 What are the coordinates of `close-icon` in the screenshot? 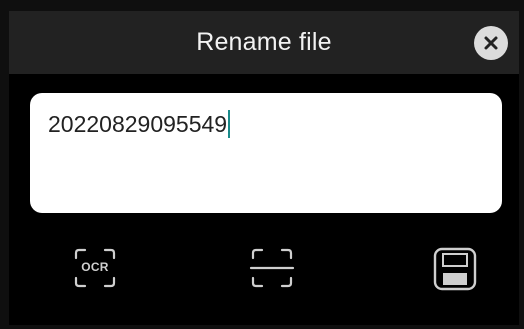 It's located at (491, 43).